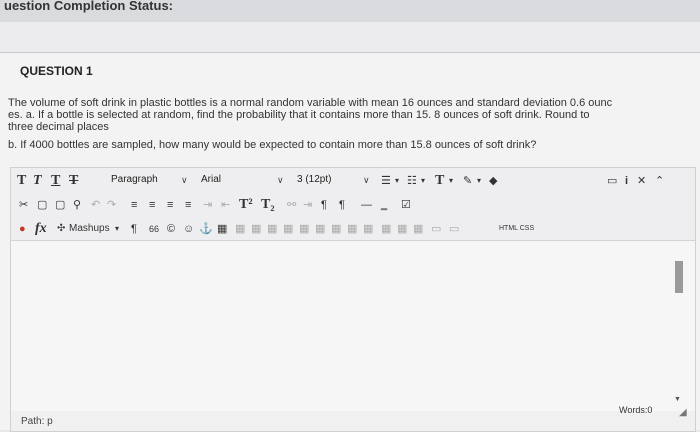 The width and height of the screenshot is (700, 432). I want to click on underline-button: T, so click(55, 181).